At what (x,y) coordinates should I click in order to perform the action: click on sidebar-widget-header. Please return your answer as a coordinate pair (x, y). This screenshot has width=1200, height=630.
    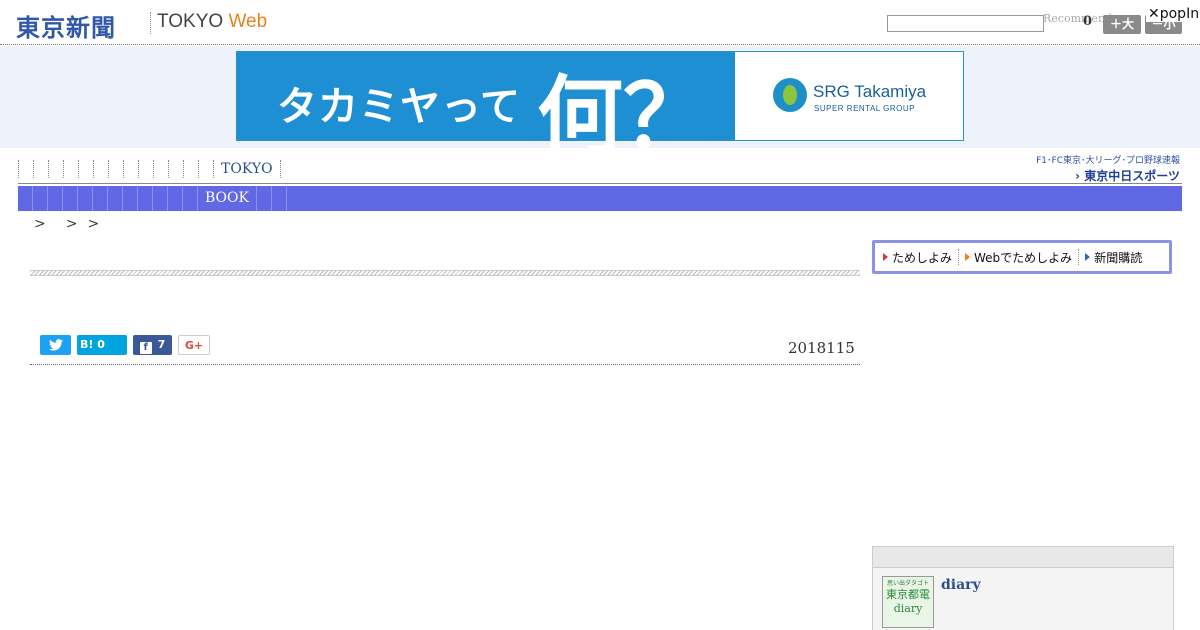
    Looking at the image, I should click on (1023, 557).